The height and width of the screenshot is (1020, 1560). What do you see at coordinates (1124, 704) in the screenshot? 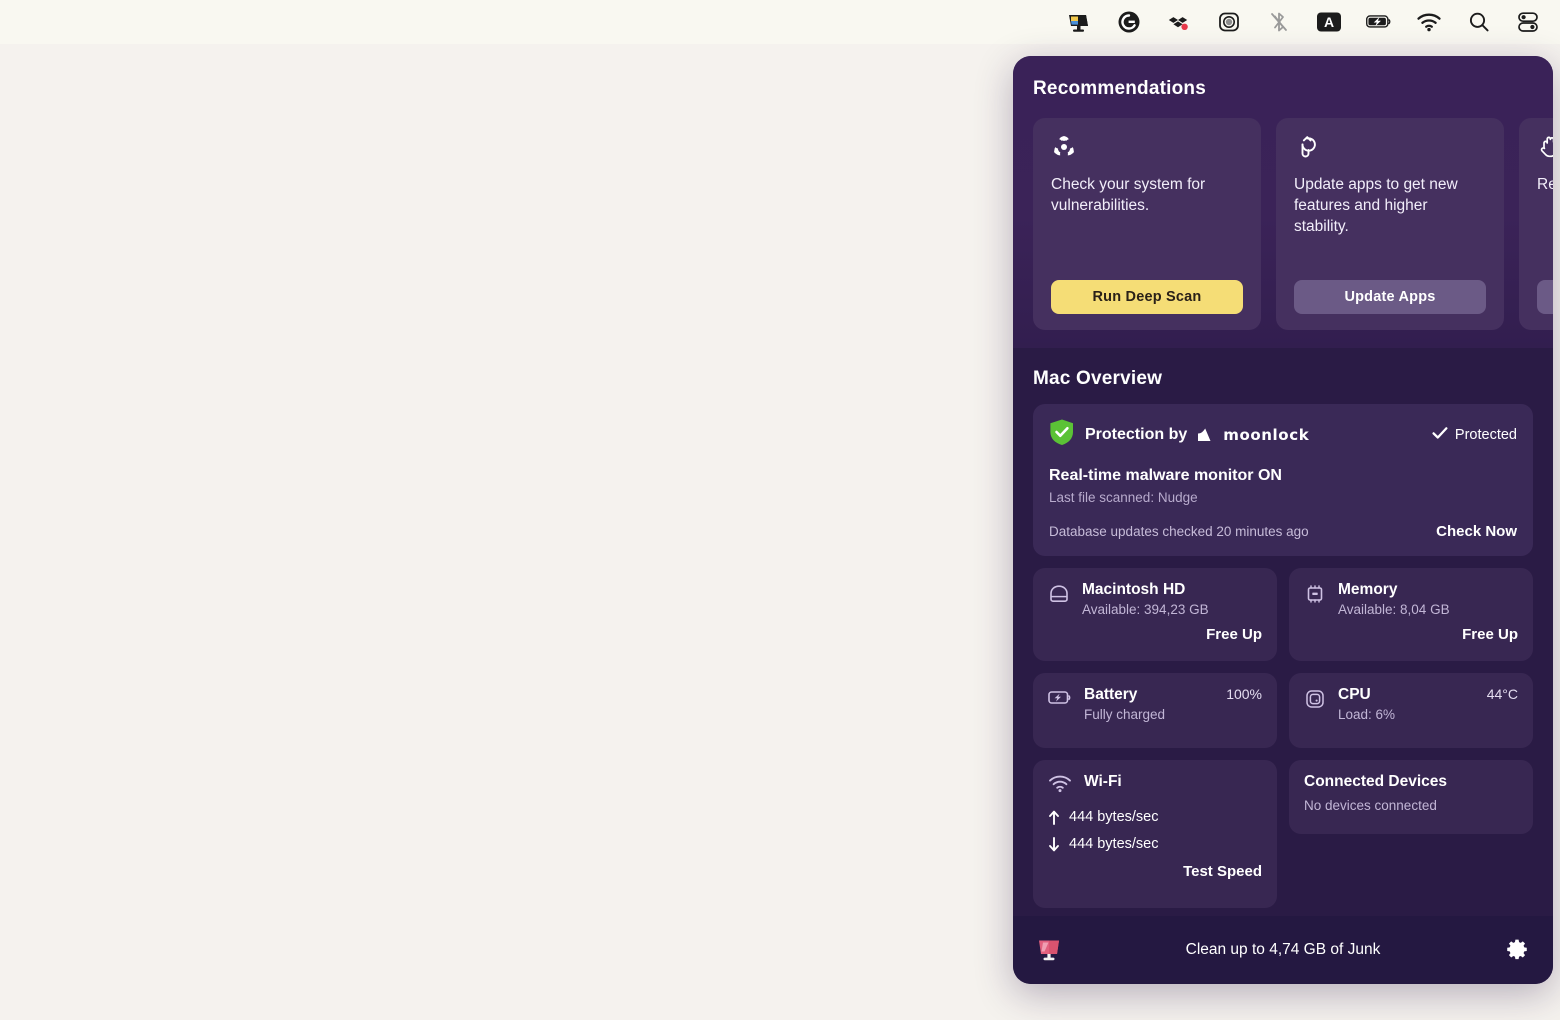
I see `tile-text-group: Battery Fully charged` at bounding box center [1124, 704].